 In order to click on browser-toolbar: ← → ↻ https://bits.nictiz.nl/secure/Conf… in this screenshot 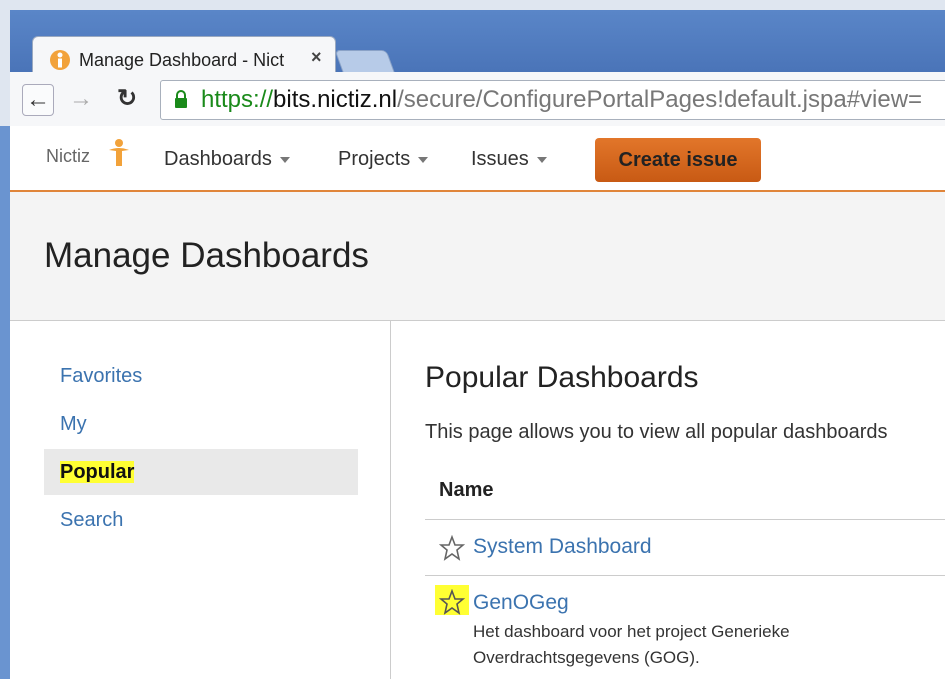, I will do `click(477, 99)`.